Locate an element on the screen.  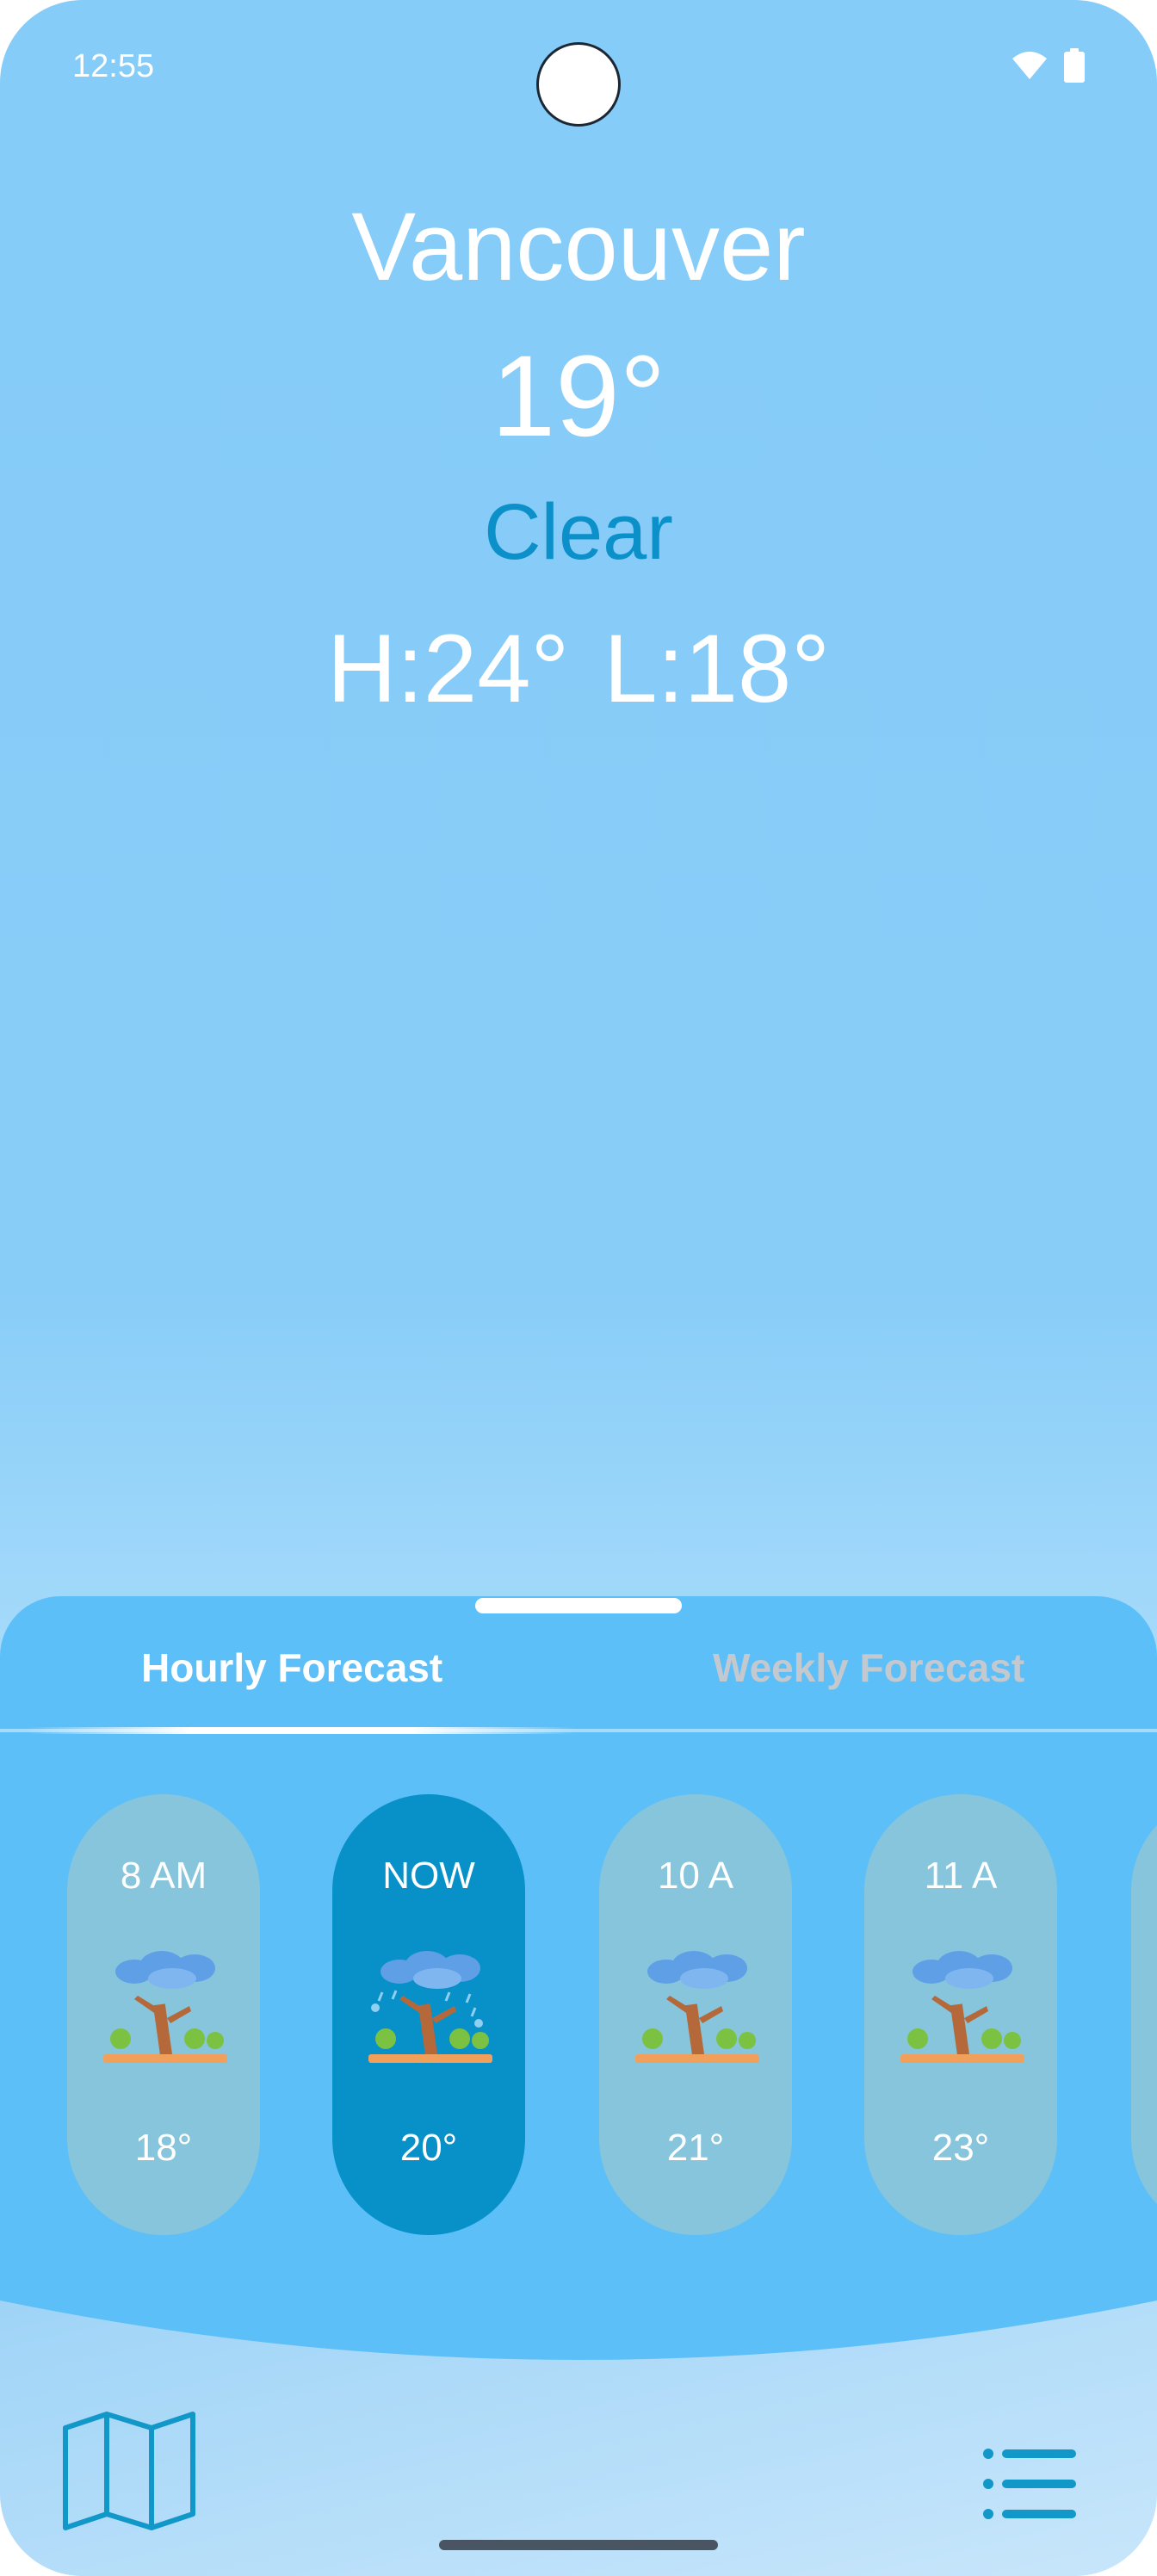
sheet-drag-handle is located at coordinates (579, 1606).